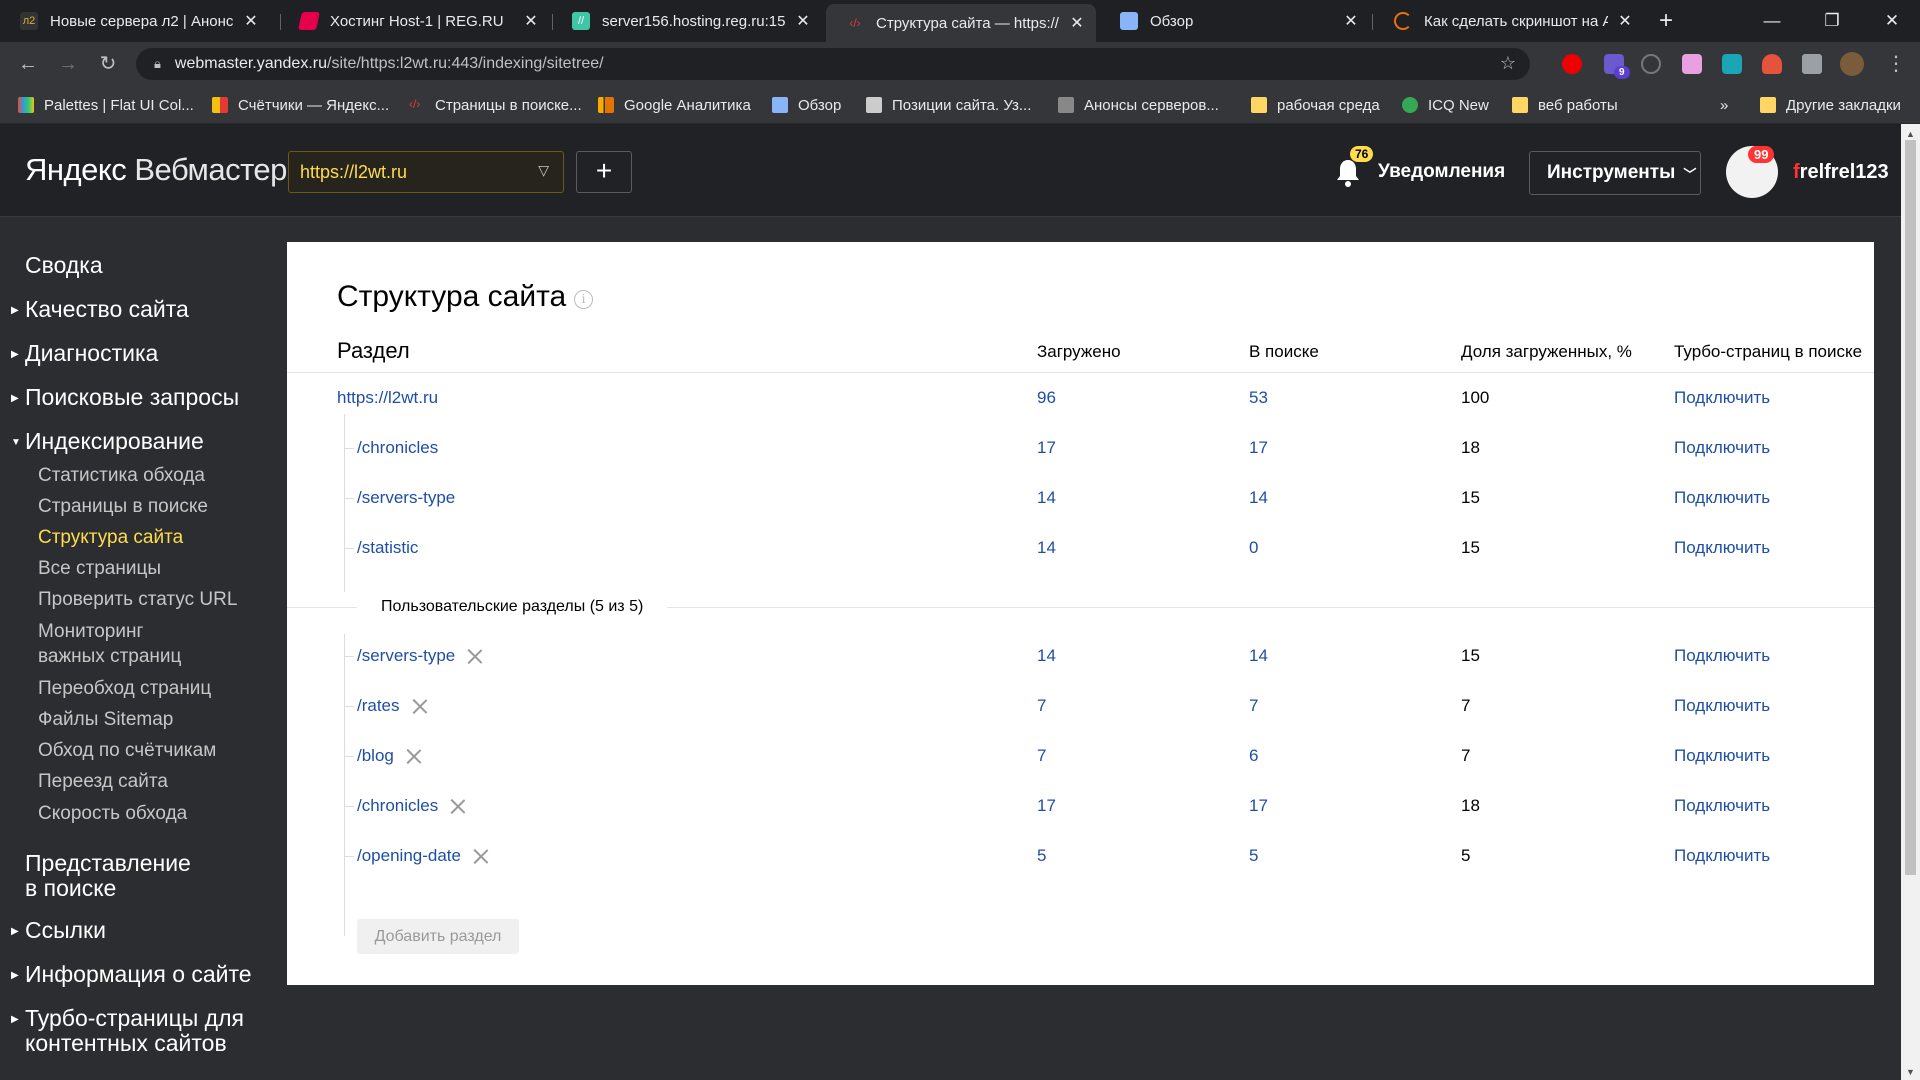  Describe the element at coordinates (1852, 64) in the screenshot. I see `profile-avatar-icon` at that location.